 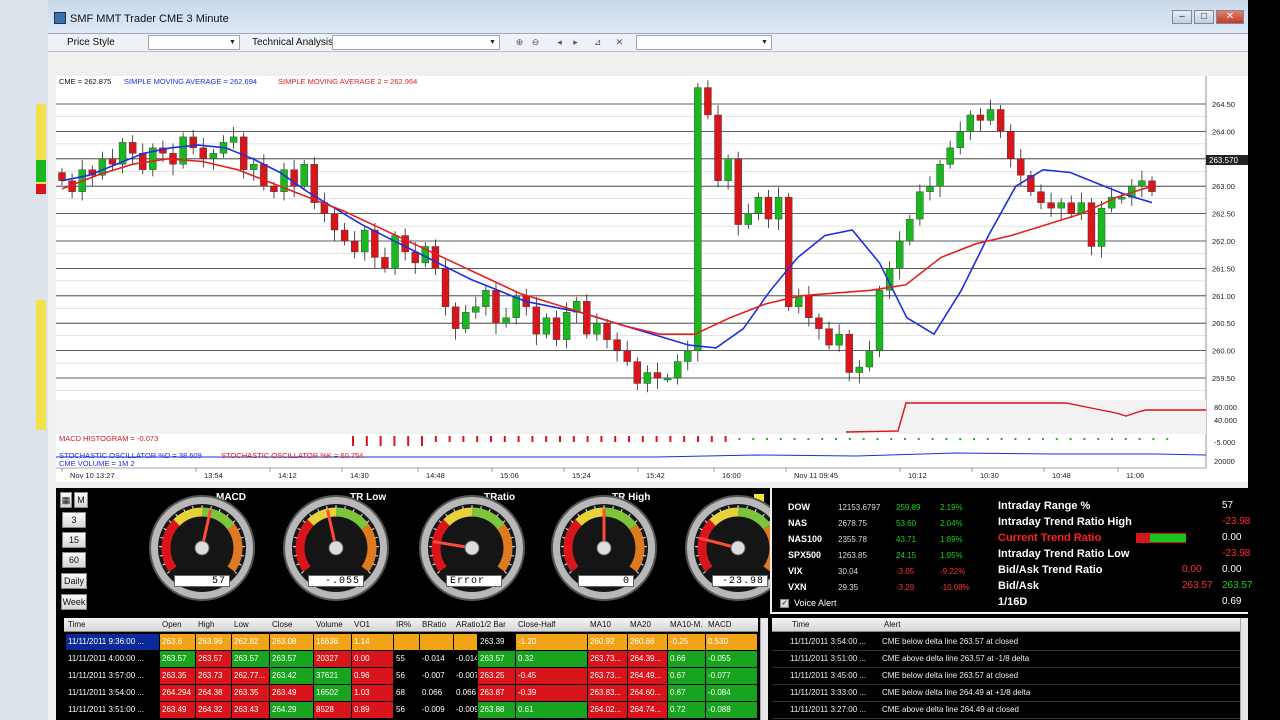 I want to click on price-axis-label: 264.50, so click(x=1223, y=104).